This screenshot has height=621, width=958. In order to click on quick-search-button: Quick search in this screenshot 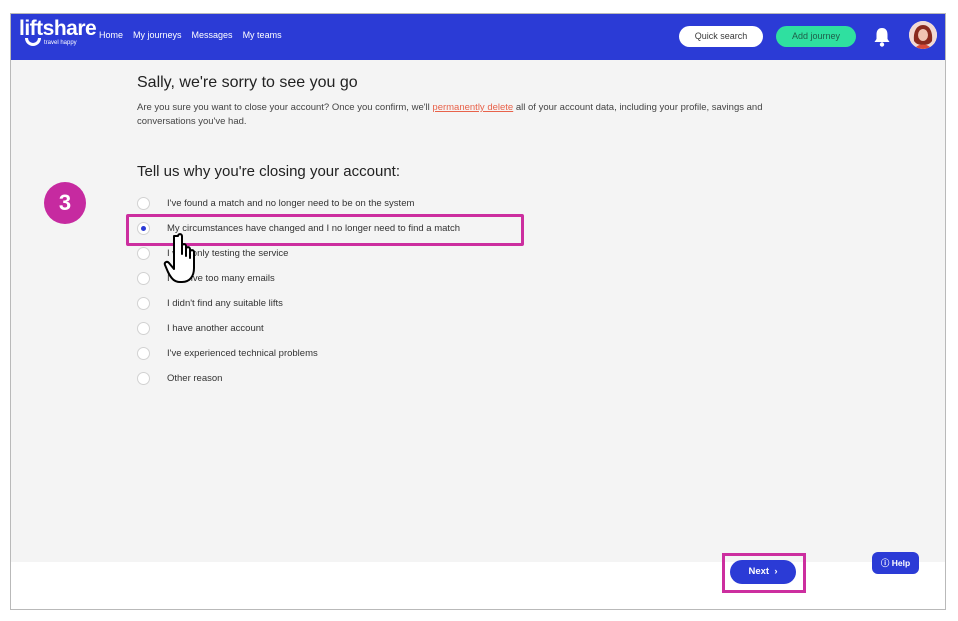, I will do `click(721, 36)`.